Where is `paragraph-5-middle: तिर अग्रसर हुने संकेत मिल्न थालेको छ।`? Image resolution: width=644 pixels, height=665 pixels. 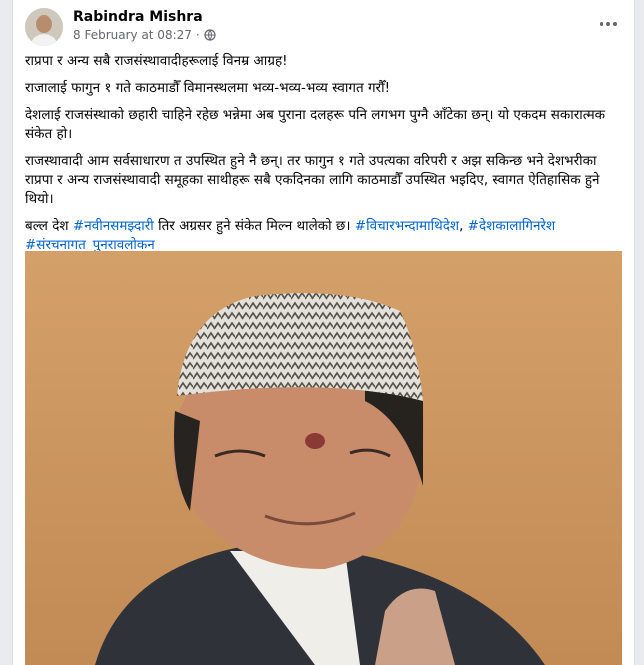 paragraph-5-middle: तिर अग्रसर हुने संकेत मिल्न थालेको छ। is located at coordinates (254, 226).